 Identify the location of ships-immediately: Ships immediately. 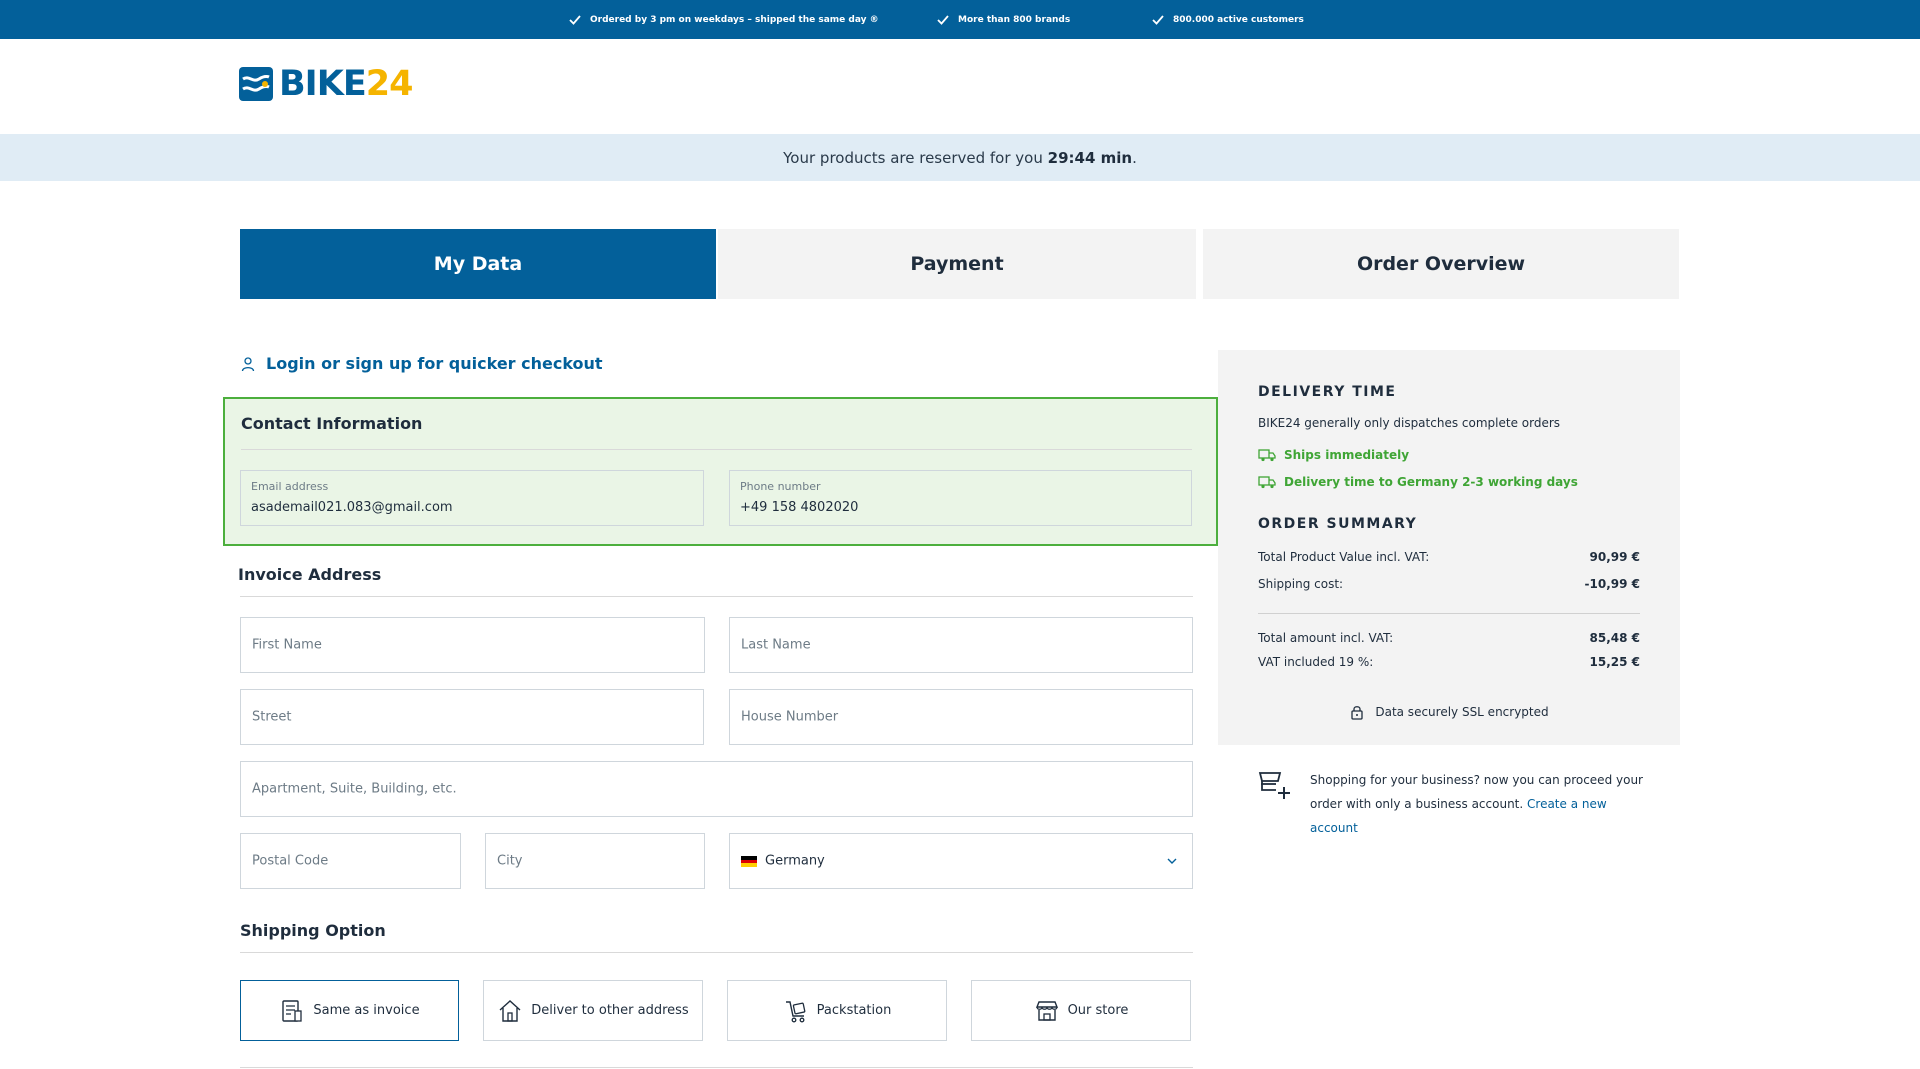
(1333, 455).